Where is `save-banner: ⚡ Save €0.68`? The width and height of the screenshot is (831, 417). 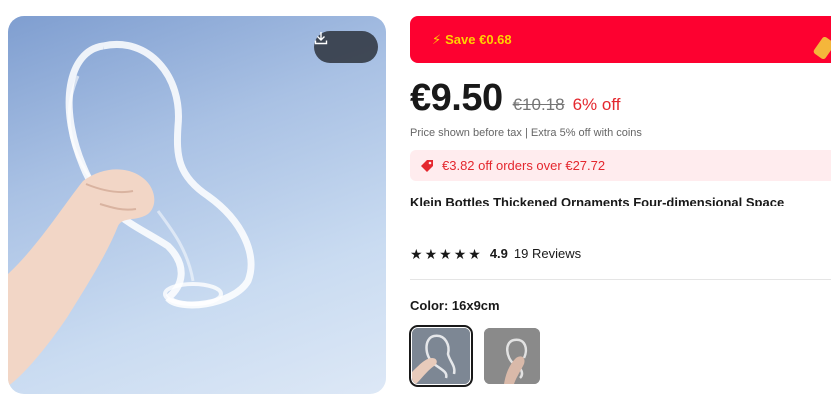
save-banner: ⚡ Save €0.68 is located at coordinates (620, 39).